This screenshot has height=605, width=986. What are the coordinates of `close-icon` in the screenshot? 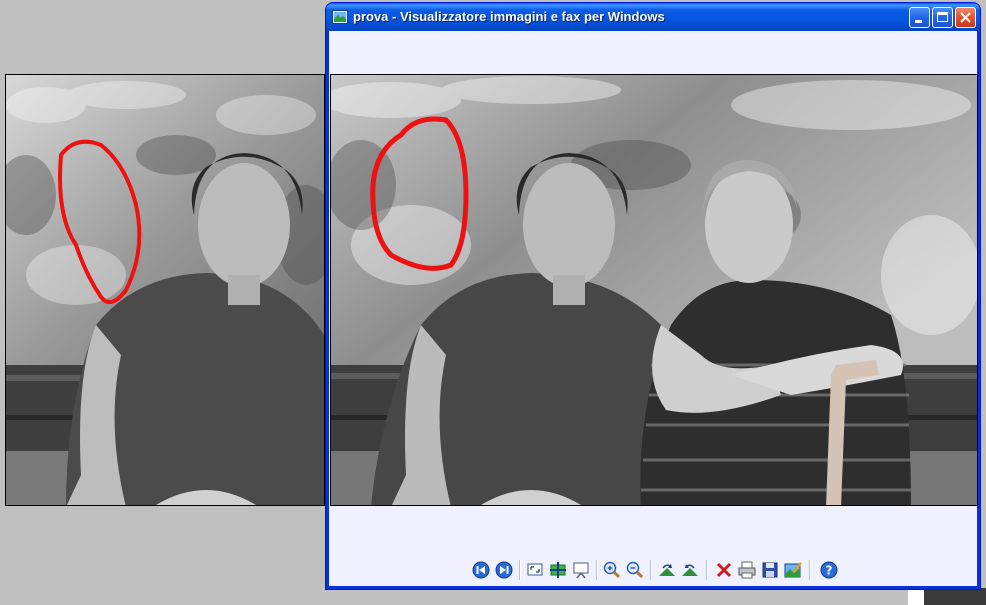 It's located at (965, 17).